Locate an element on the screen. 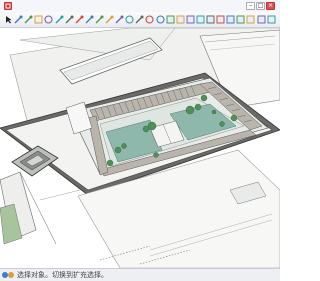 Image resolution: width=320 pixels, height=281 pixels. main-toolbar is located at coordinates (140, 20).